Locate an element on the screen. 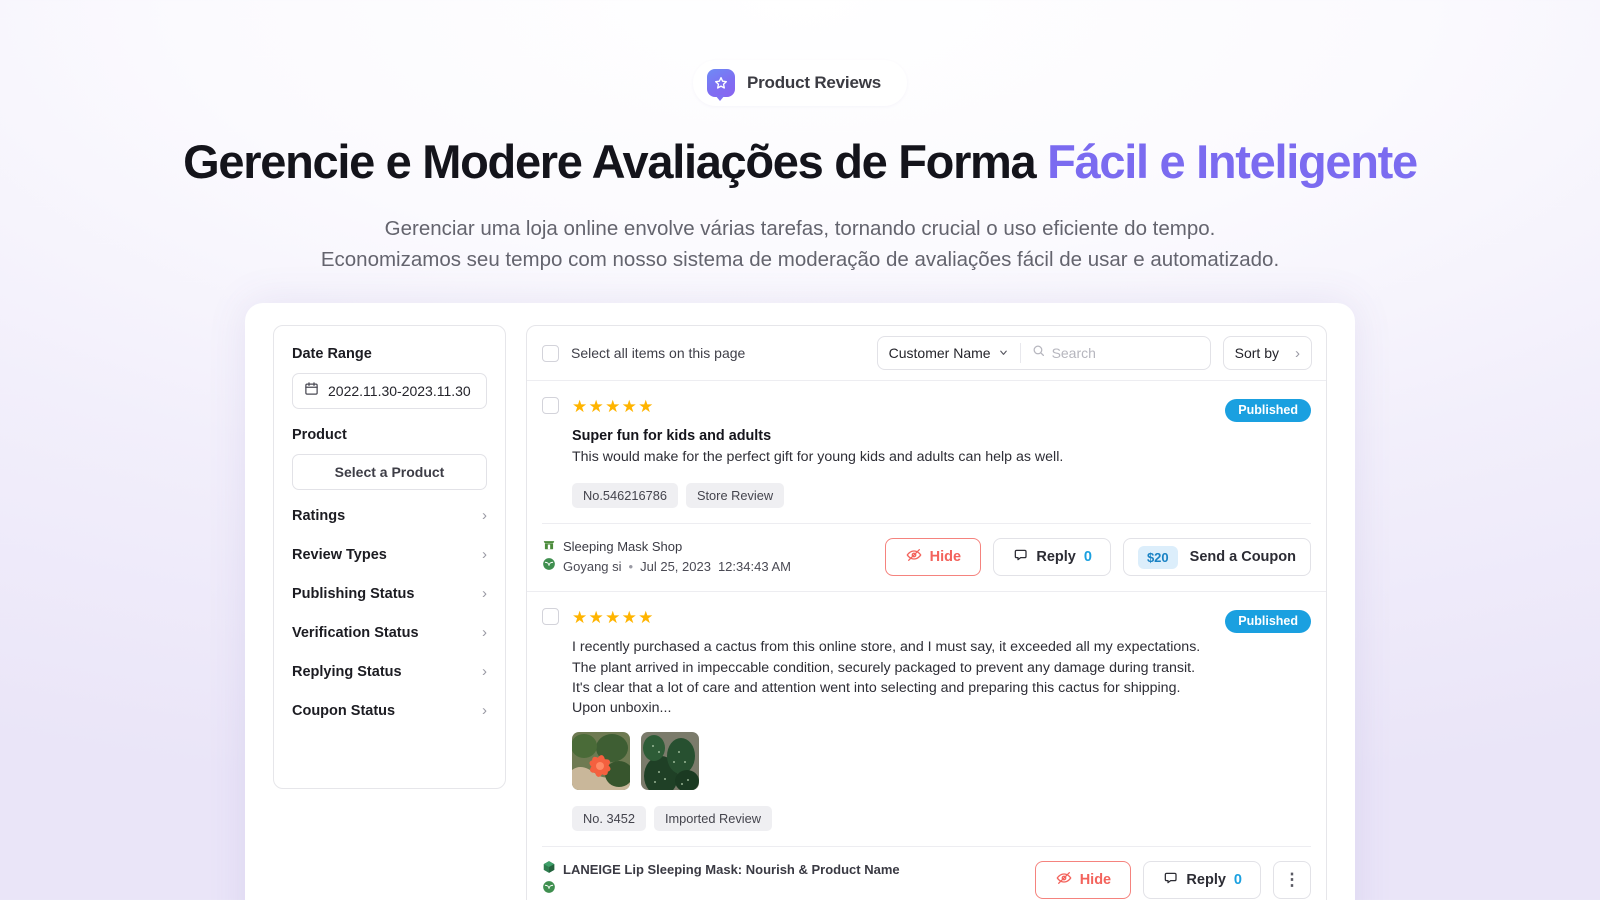 The height and width of the screenshot is (900, 1600). filter-label: Review Types is located at coordinates (339, 554).